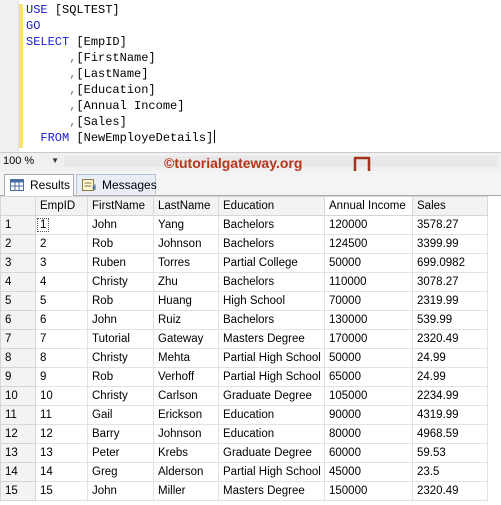  I want to click on table-row: 6 6 John Ruiz Bachelors 130000 539.99, so click(244, 320).